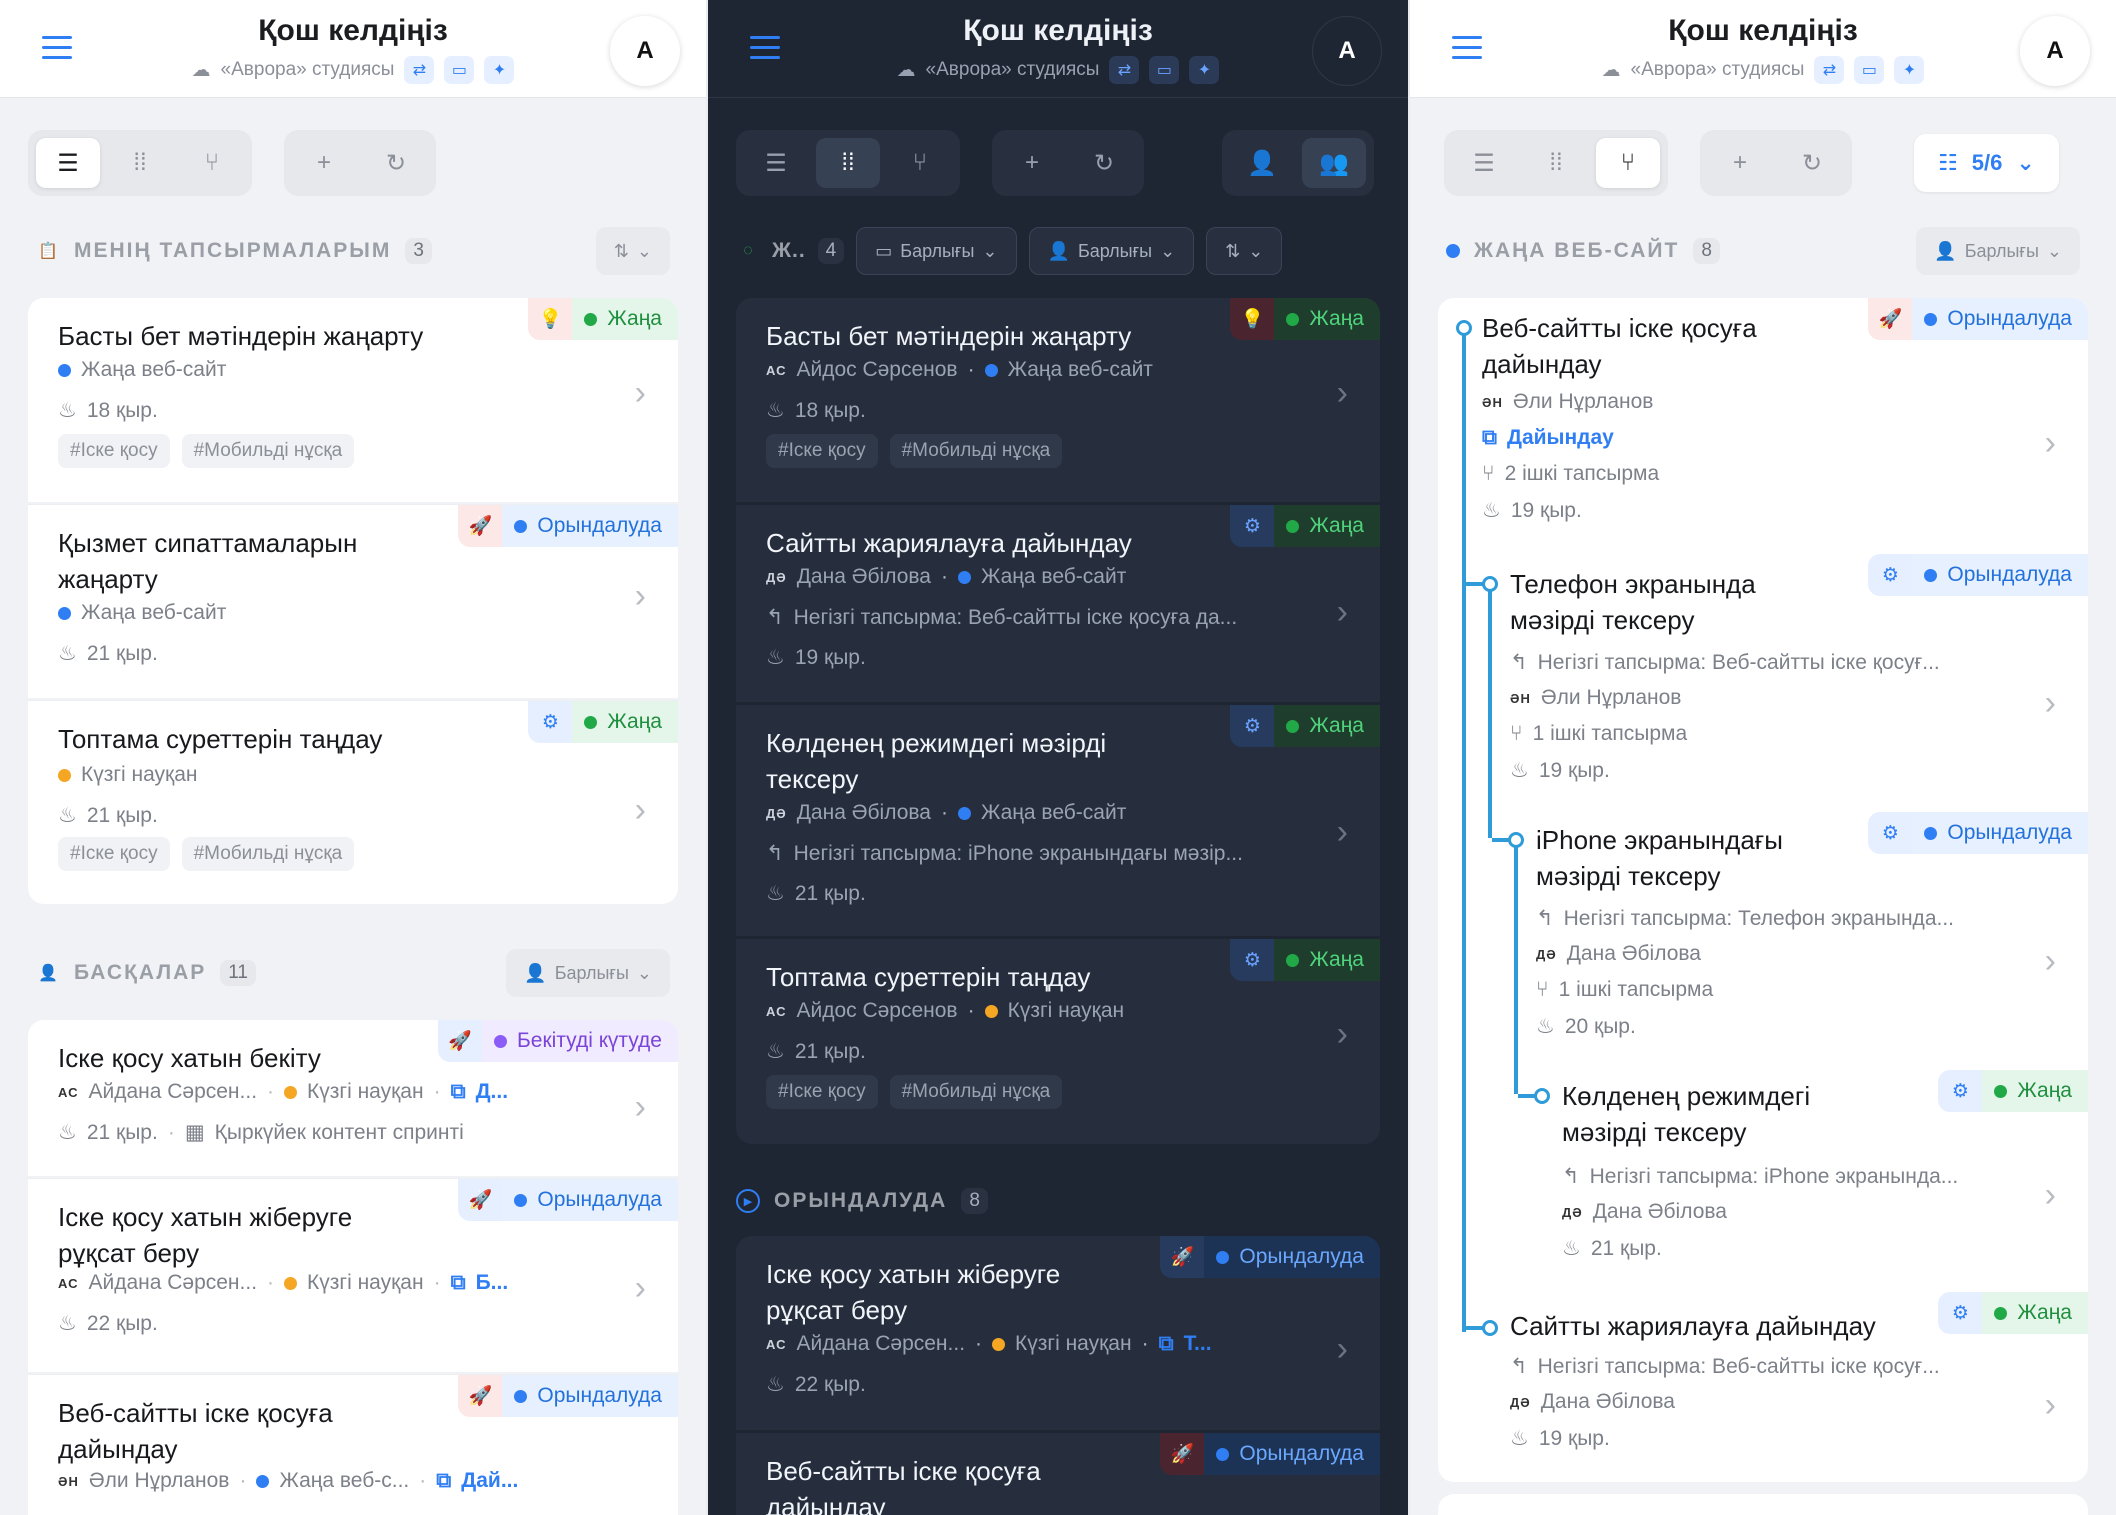 Image resolution: width=2116 pixels, height=1515 pixels. Describe the element at coordinates (1334, 163) in the screenshot. I see `team-icon: 👥` at that location.